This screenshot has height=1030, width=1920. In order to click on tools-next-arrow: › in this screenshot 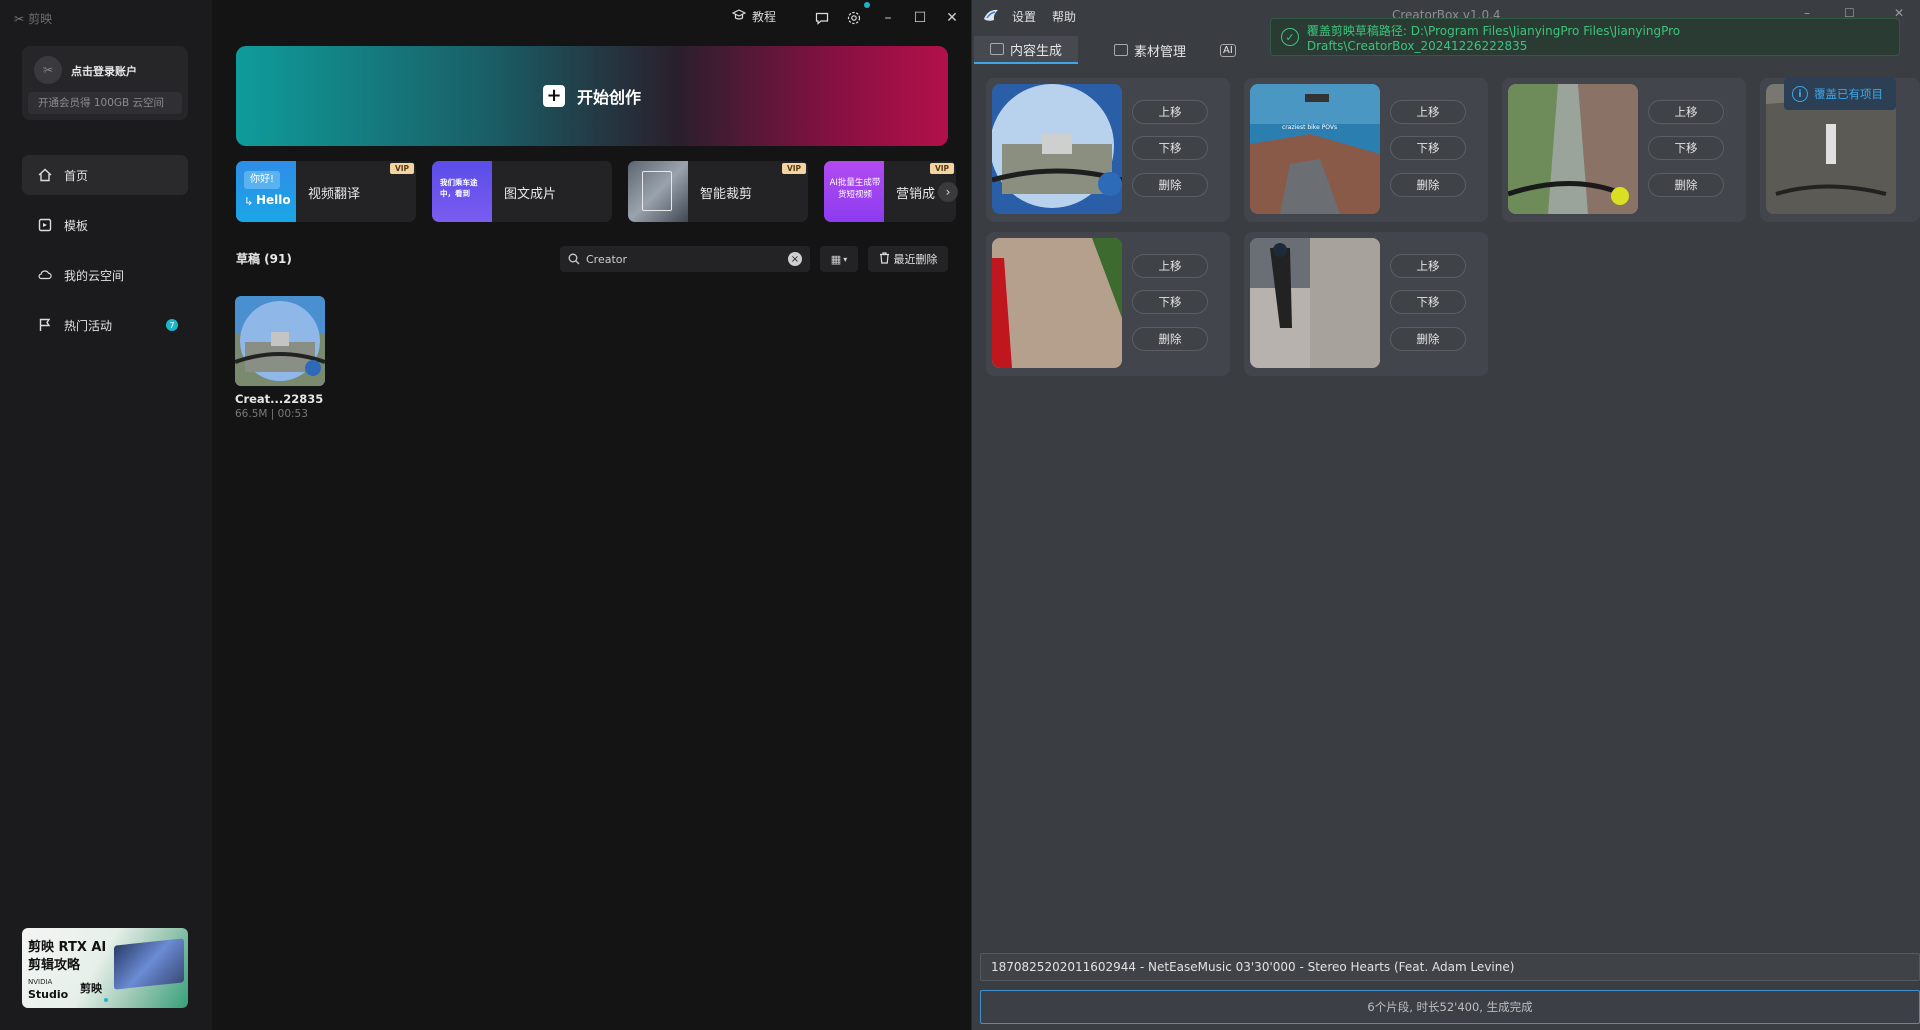, I will do `click(948, 192)`.